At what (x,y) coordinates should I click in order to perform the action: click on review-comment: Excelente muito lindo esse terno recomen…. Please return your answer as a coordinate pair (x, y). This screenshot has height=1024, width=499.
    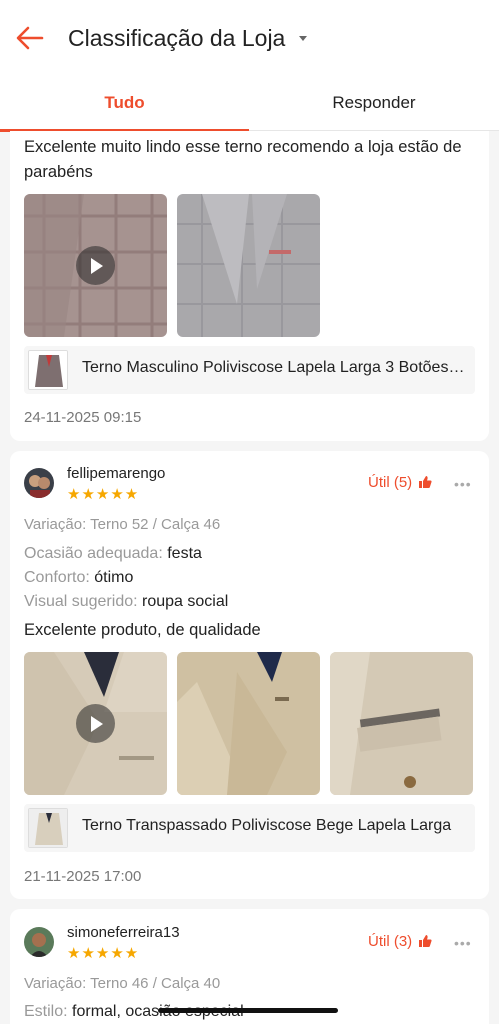
    Looking at the image, I should click on (243, 159).